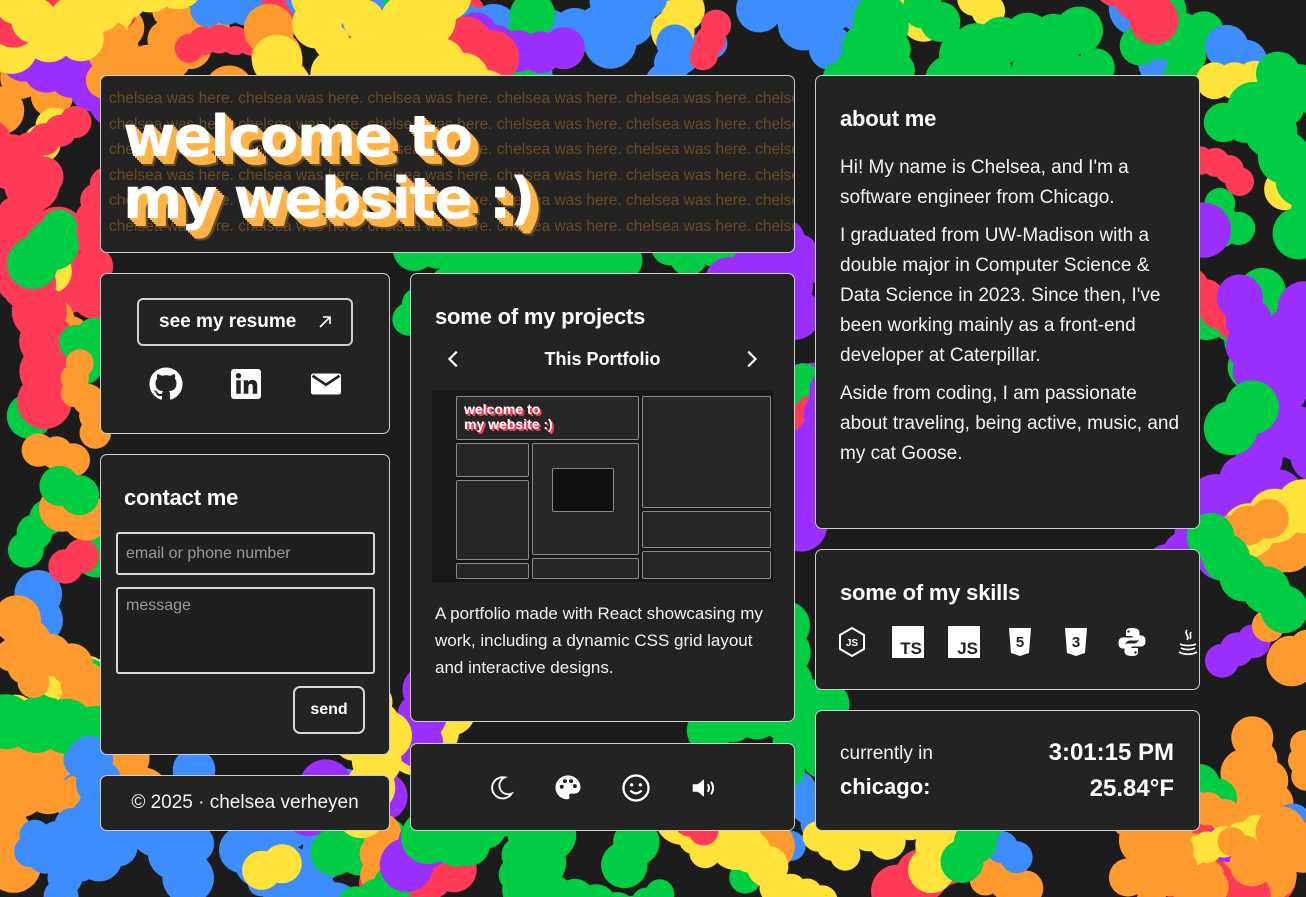 This screenshot has height=897, width=1306. Describe the element at coordinates (964, 642) in the screenshot. I see `javascript-icon: JS` at that location.